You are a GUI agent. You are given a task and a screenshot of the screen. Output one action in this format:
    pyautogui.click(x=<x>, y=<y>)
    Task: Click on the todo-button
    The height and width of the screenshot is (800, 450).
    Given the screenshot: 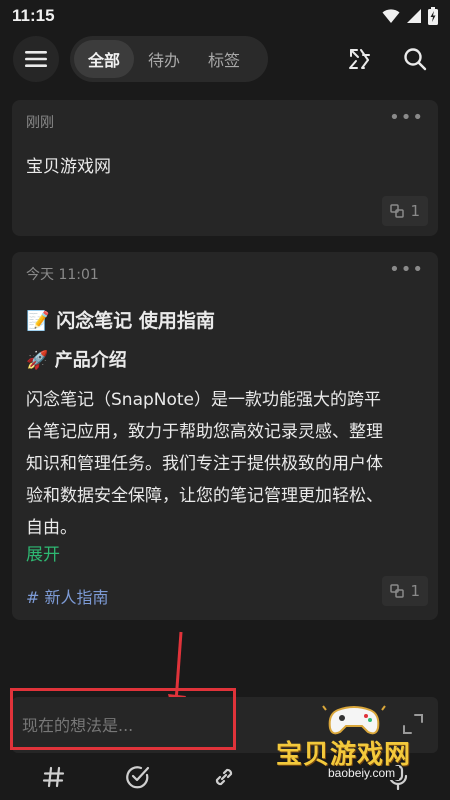 What is the action you would take?
    pyautogui.click(x=138, y=777)
    